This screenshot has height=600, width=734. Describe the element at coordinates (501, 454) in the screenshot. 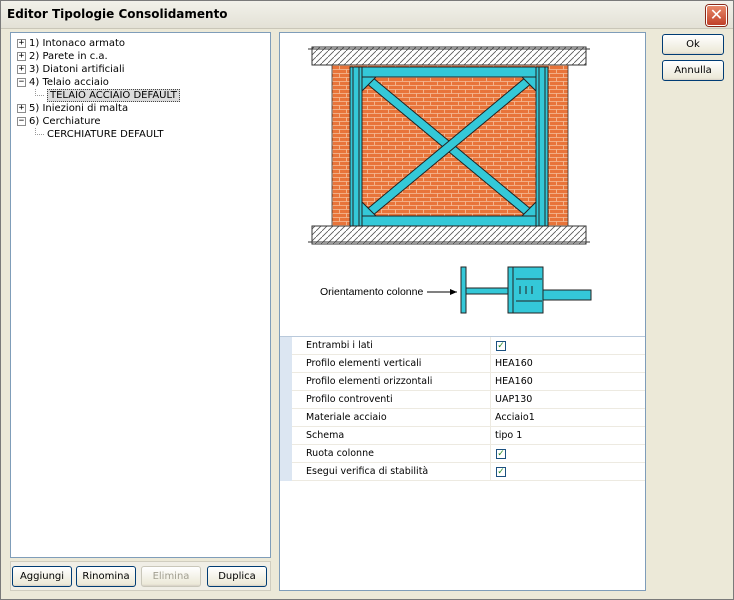

I see `rotate-columns-checkbox: ✓` at that location.